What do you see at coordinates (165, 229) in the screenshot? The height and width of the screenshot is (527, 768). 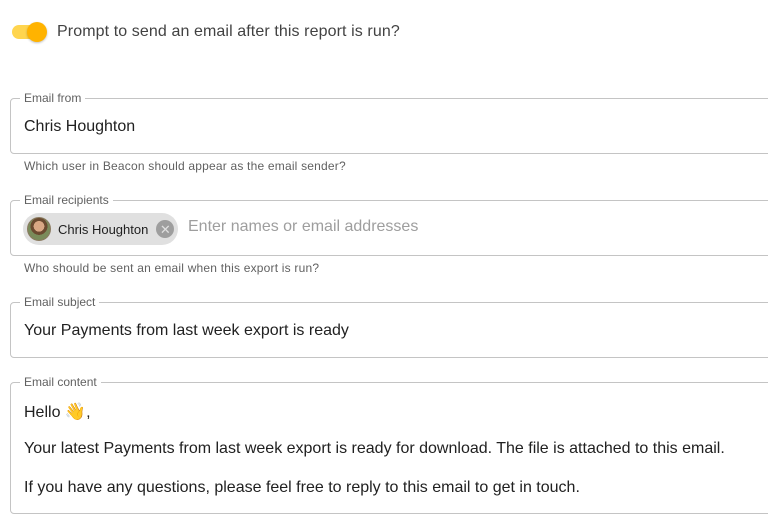 I see `cancel-icon: ✕` at bounding box center [165, 229].